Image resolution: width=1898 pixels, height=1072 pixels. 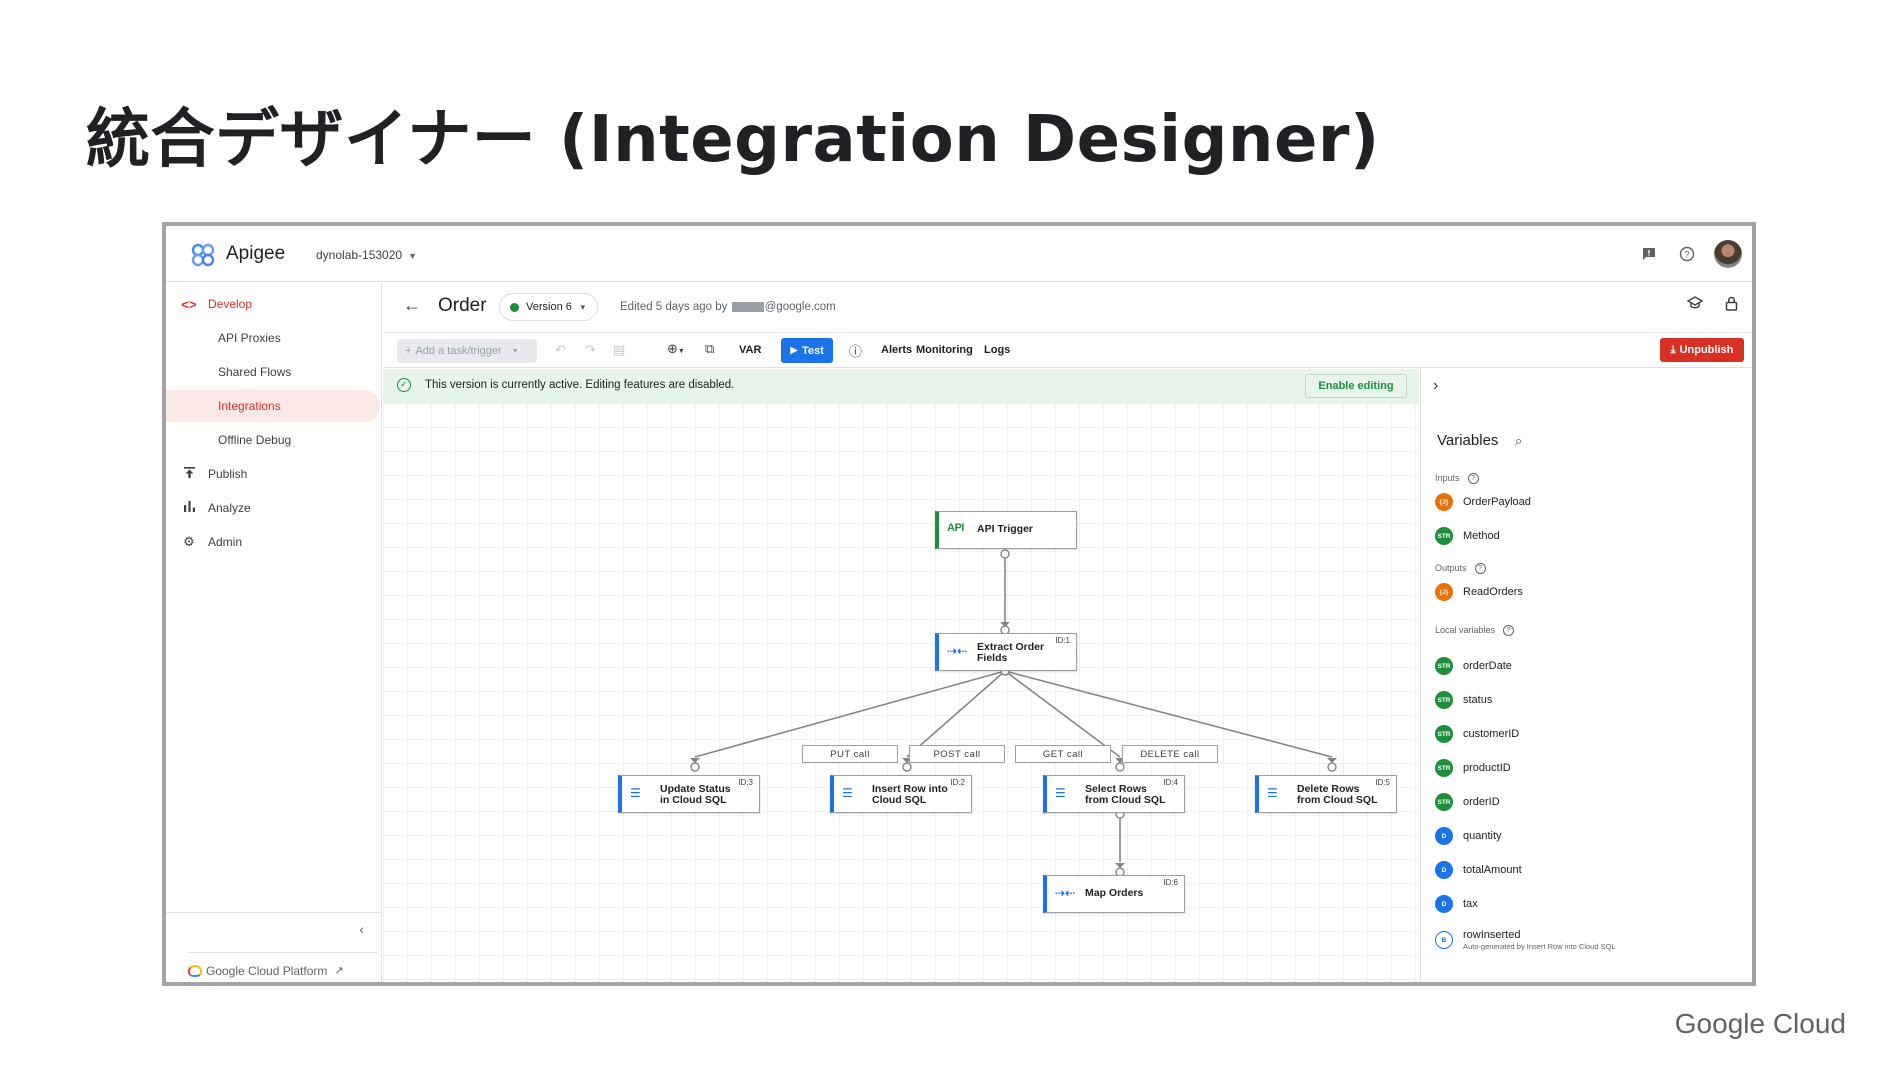 I want to click on back-arrow-icon: ←, so click(x=412, y=305).